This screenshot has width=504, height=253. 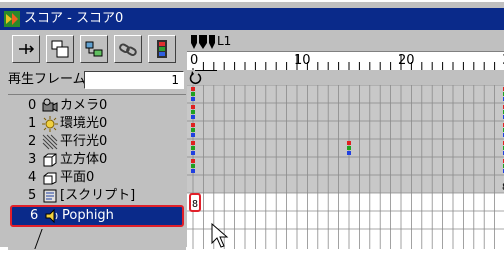 I want to click on pin-icon, so click(x=27, y=49).